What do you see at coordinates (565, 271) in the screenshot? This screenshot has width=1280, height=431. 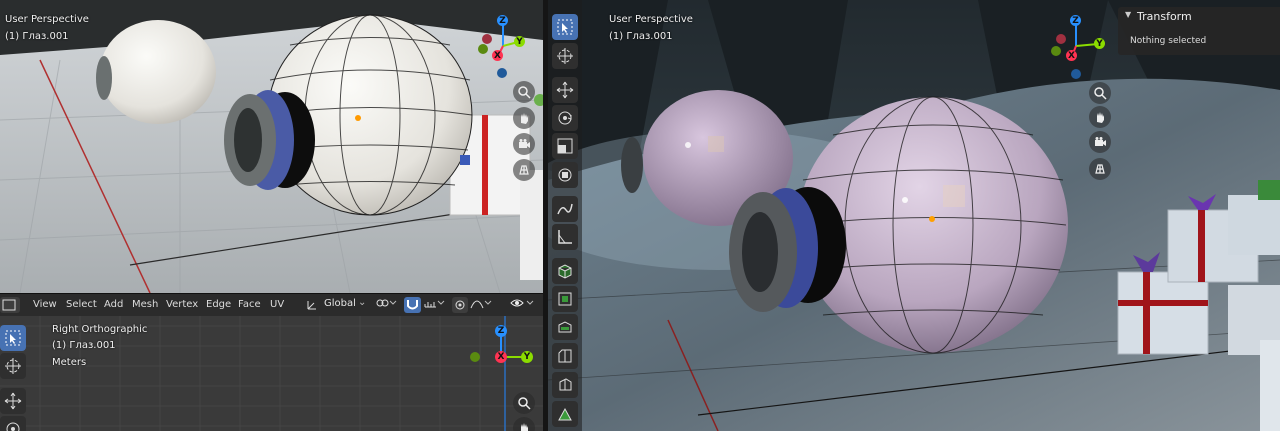 I see `add-cube-tool` at bounding box center [565, 271].